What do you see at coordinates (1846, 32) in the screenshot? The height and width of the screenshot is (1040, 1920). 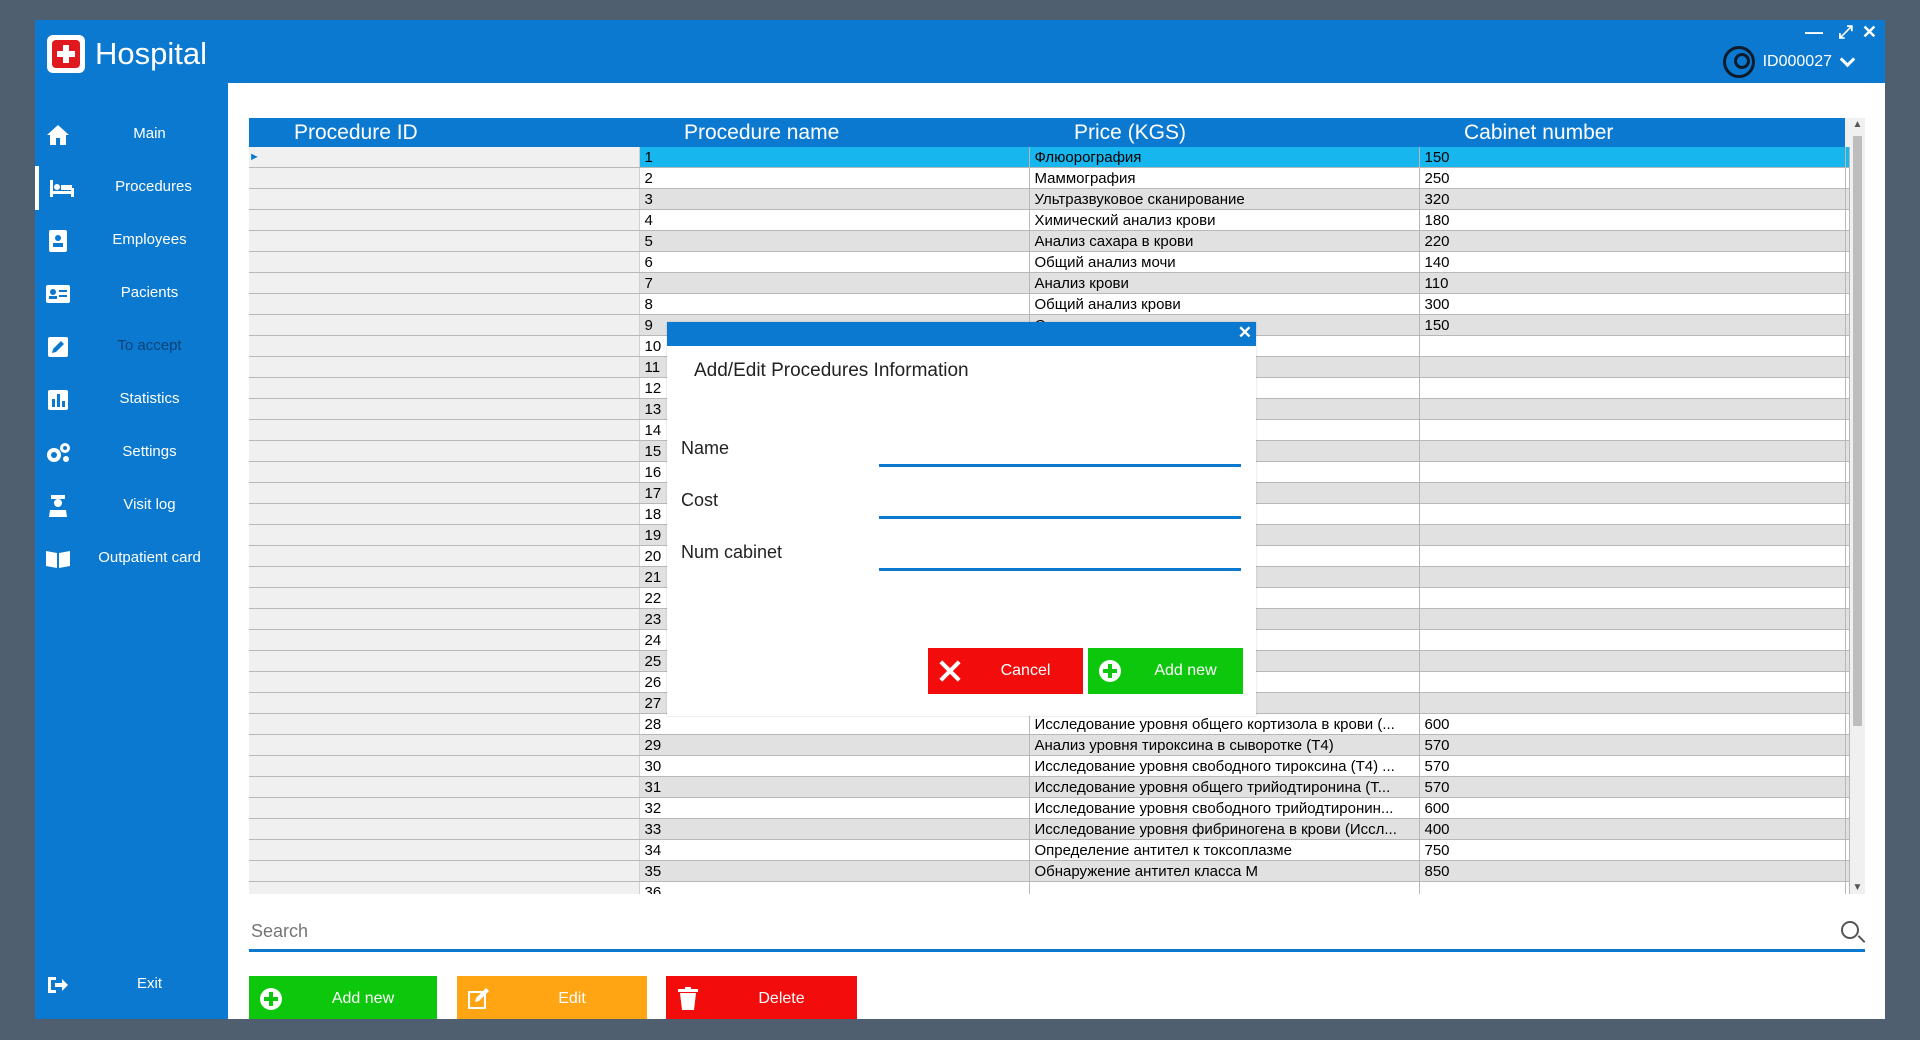 I see `maximize-icon: ⤢` at bounding box center [1846, 32].